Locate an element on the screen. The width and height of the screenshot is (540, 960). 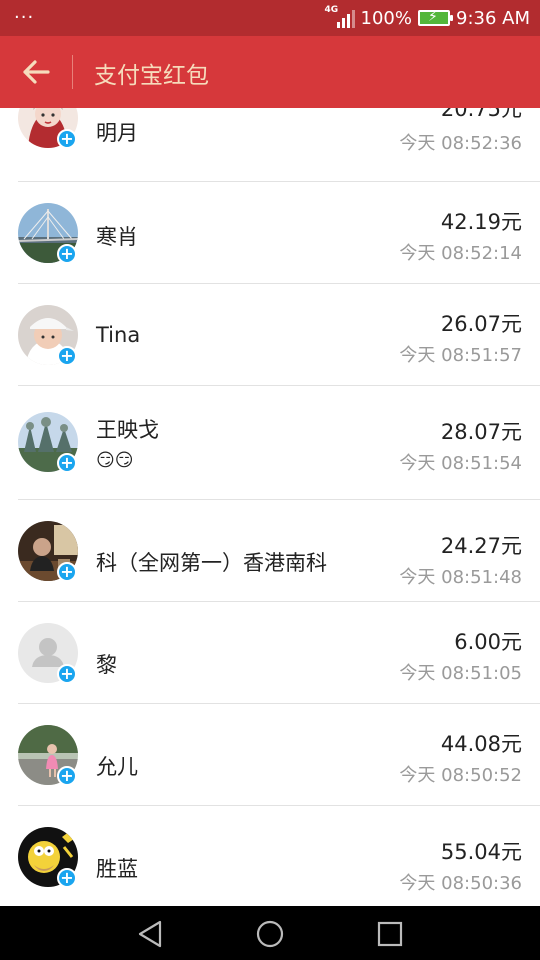
message-text: 😏😏 is located at coordinates (115, 460).